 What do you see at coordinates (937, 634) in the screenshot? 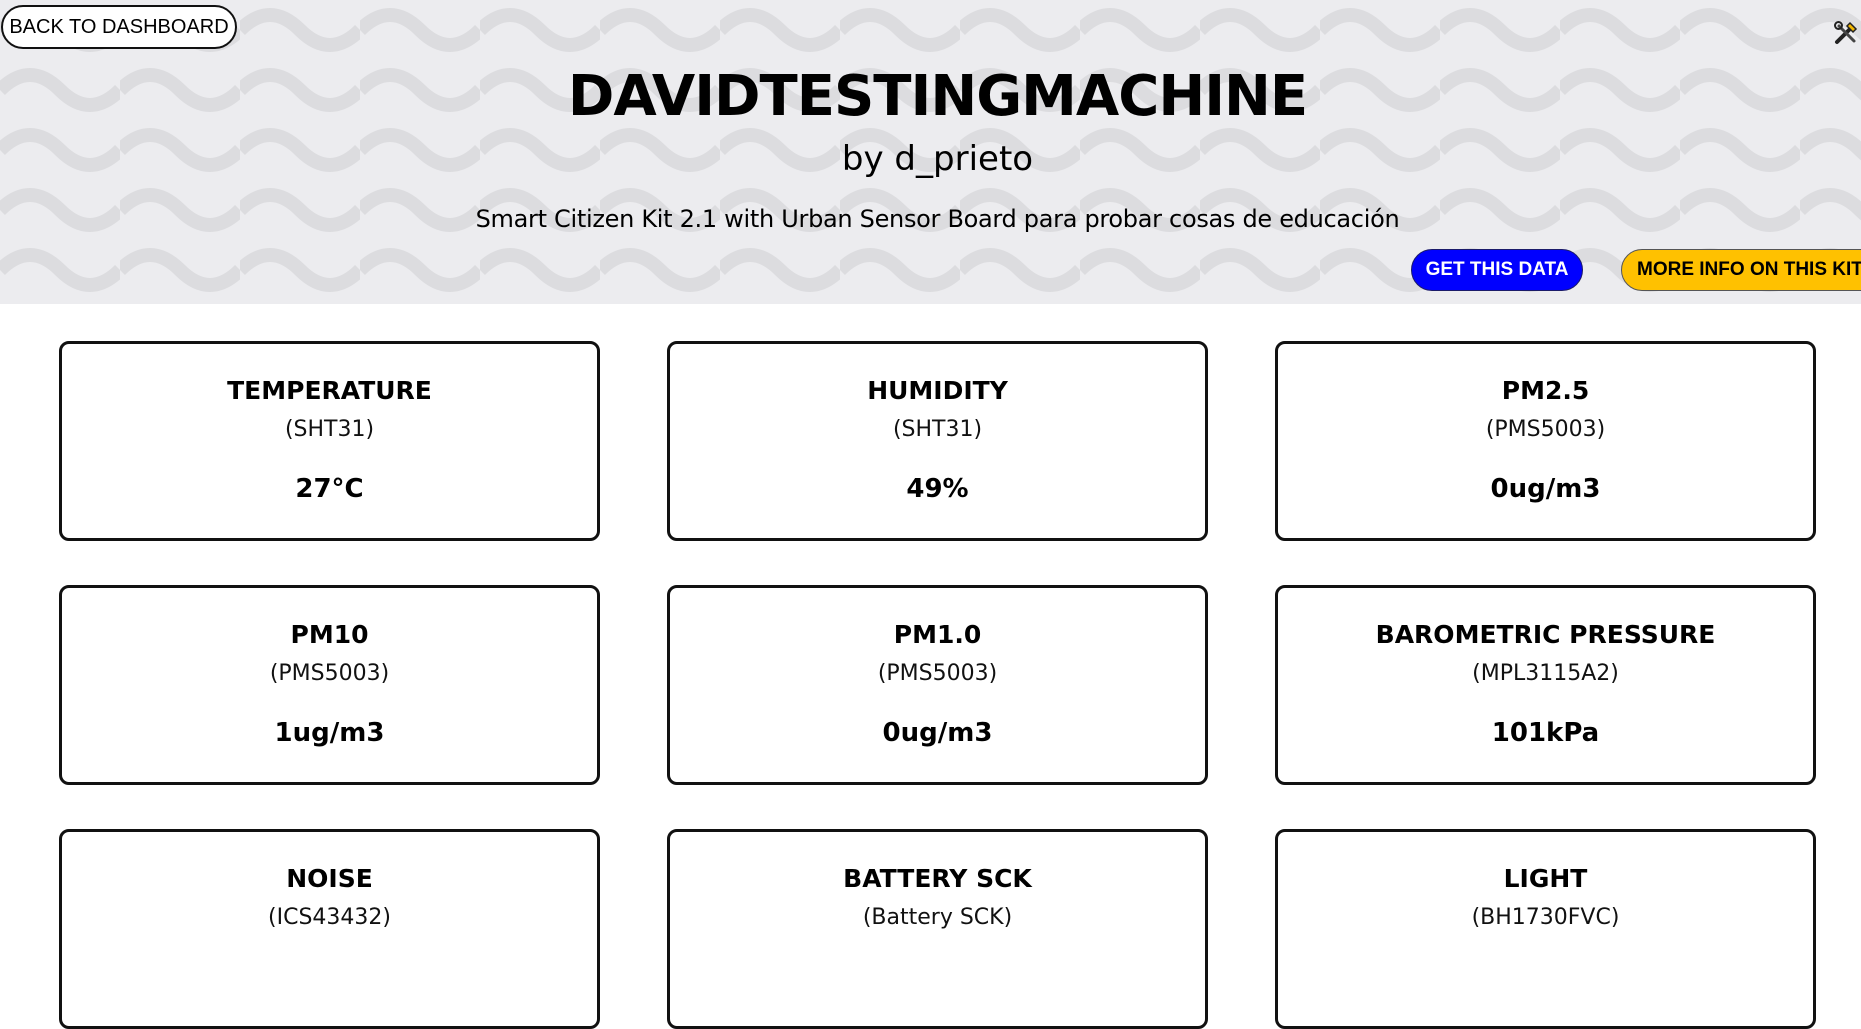
I see `sensor-name: PM1.0` at bounding box center [937, 634].